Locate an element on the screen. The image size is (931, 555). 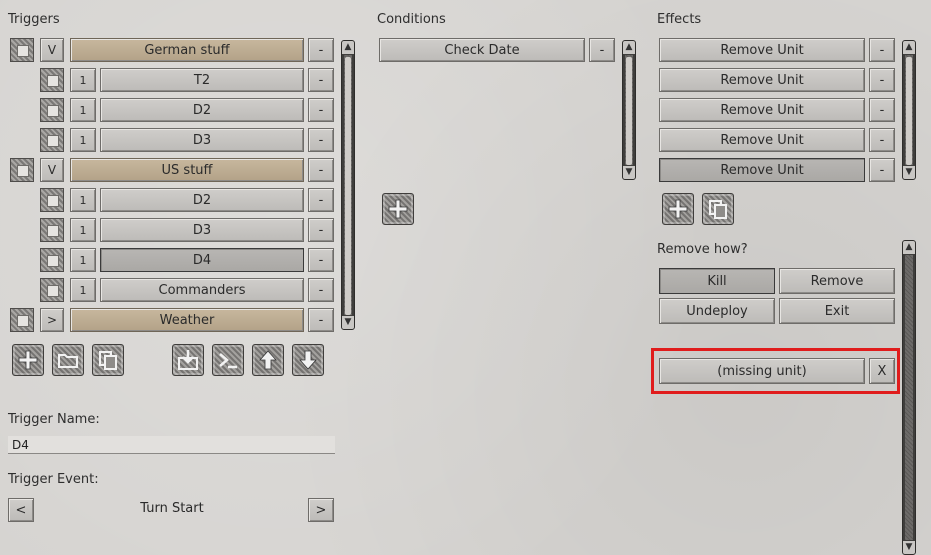
console-icon is located at coordinates (228, 361).